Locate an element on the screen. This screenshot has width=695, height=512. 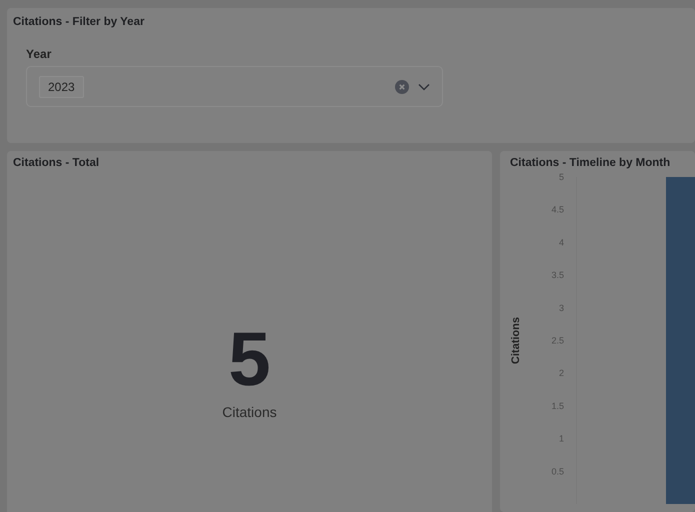
year-combo-box: 2023 is located at coordinates (234, 86).